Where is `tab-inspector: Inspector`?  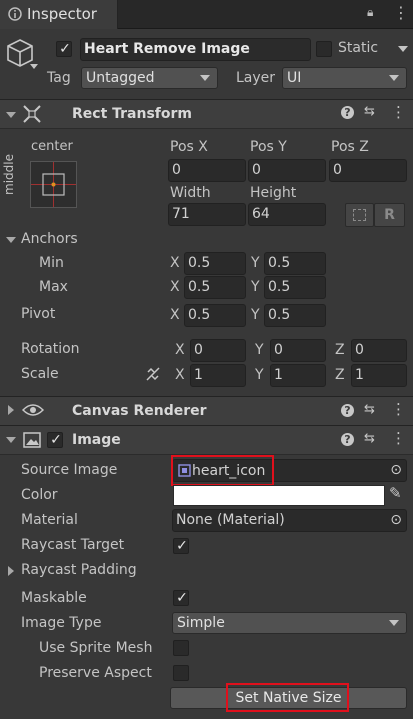 tab-inspector: Inspector is located at coordinates (59, 14).